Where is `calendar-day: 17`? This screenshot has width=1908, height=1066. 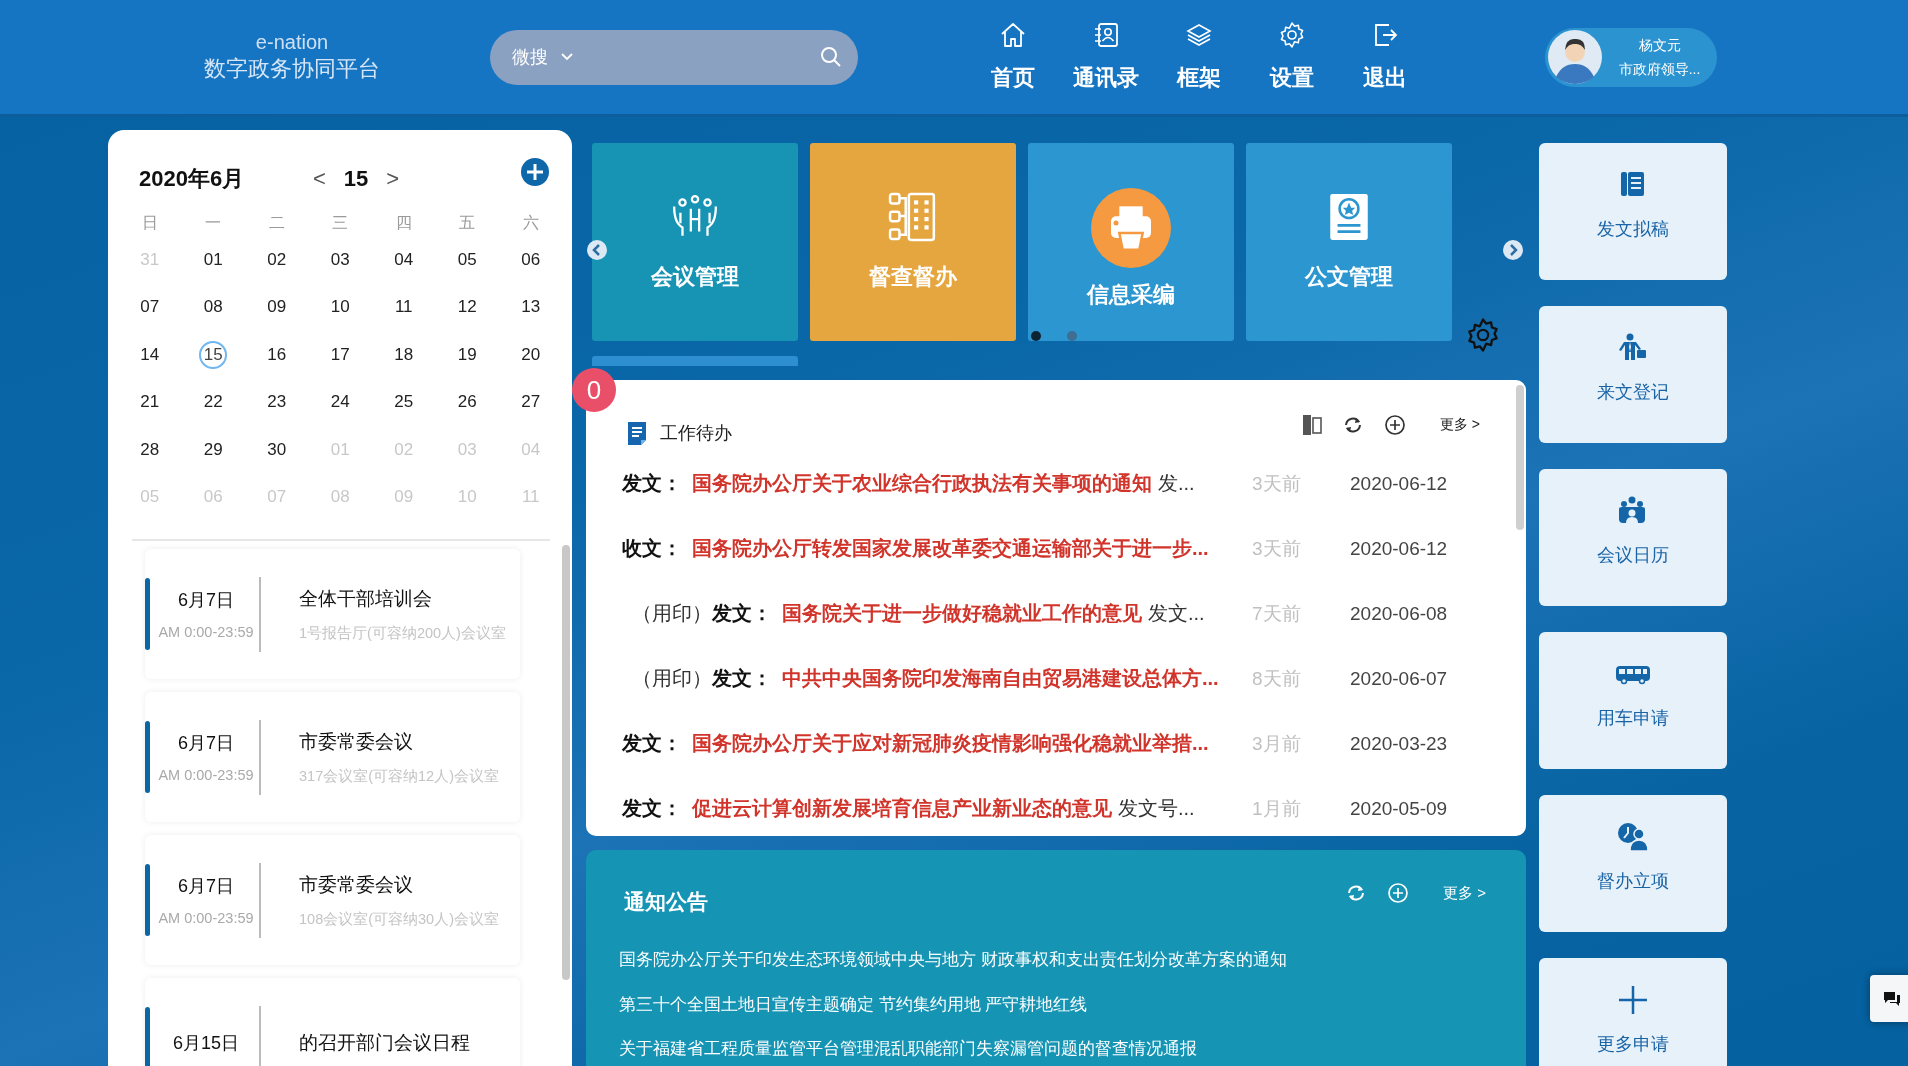
calendar-day: 17 is located at coordinates (340, 354).